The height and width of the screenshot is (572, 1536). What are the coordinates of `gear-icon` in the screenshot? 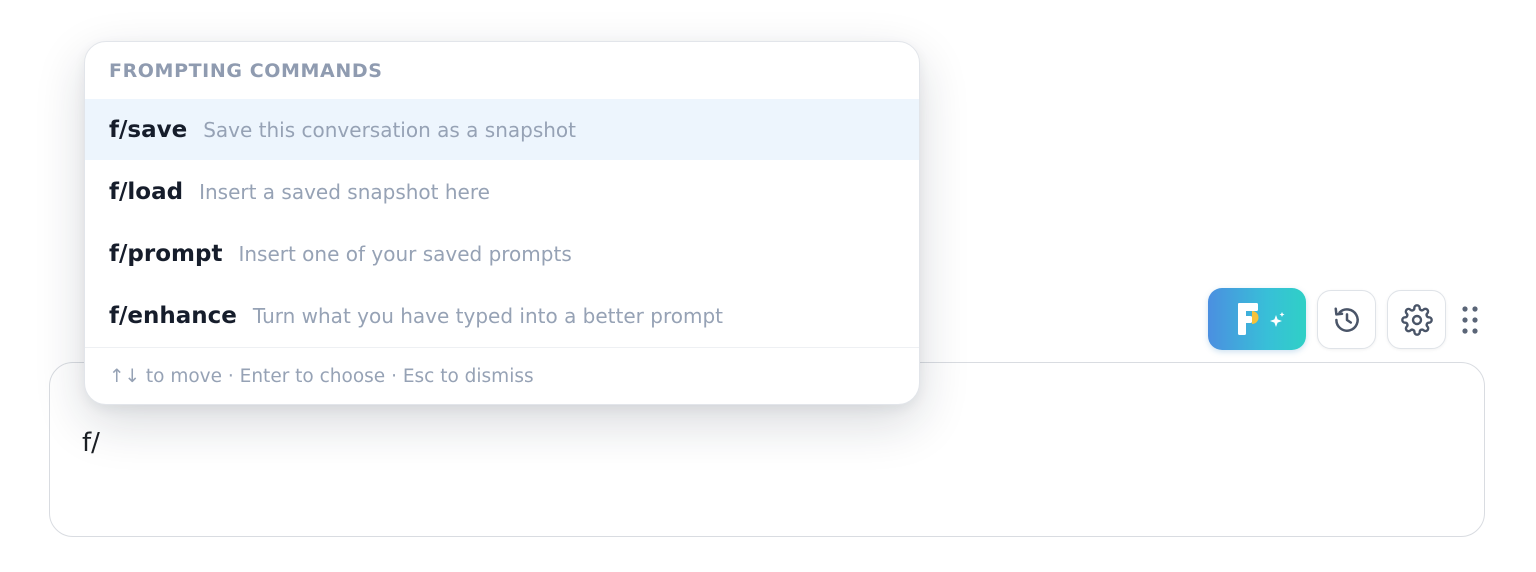 It's located at (1416, 319).